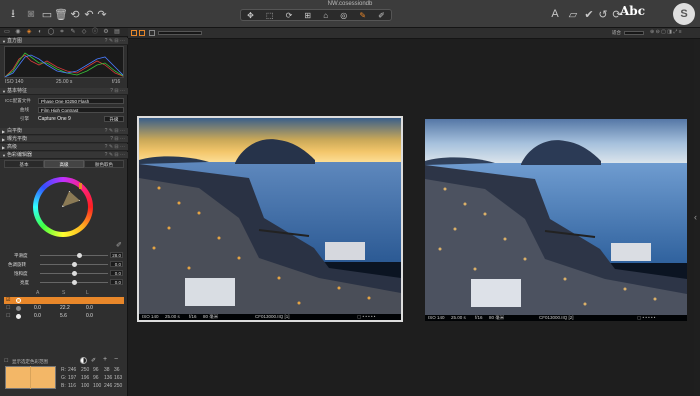  Describe the element at coordinates (114, 119) in the screenshot. I see `engine-upgrade-button: 升级` at that location.